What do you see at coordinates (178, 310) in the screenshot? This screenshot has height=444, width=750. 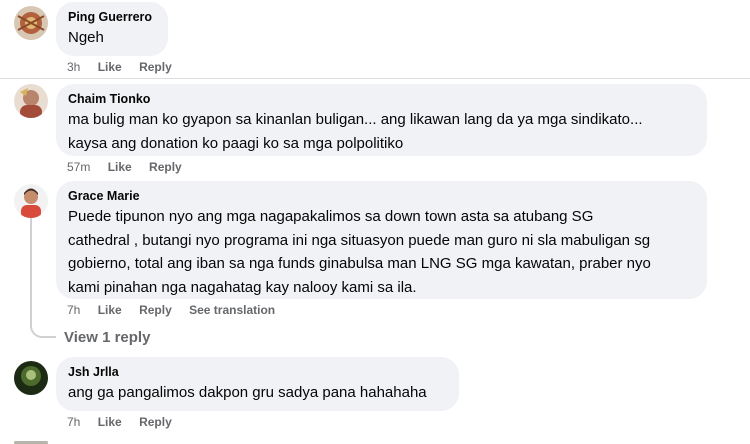 I see `comment-actions: 7h Like Reply See translation` at bounding box center [178, 310].